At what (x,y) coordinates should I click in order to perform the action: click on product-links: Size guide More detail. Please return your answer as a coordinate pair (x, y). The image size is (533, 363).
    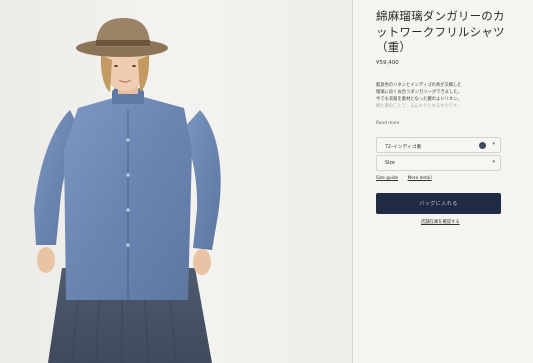
    Looking at the image, I should click on (408, 178).